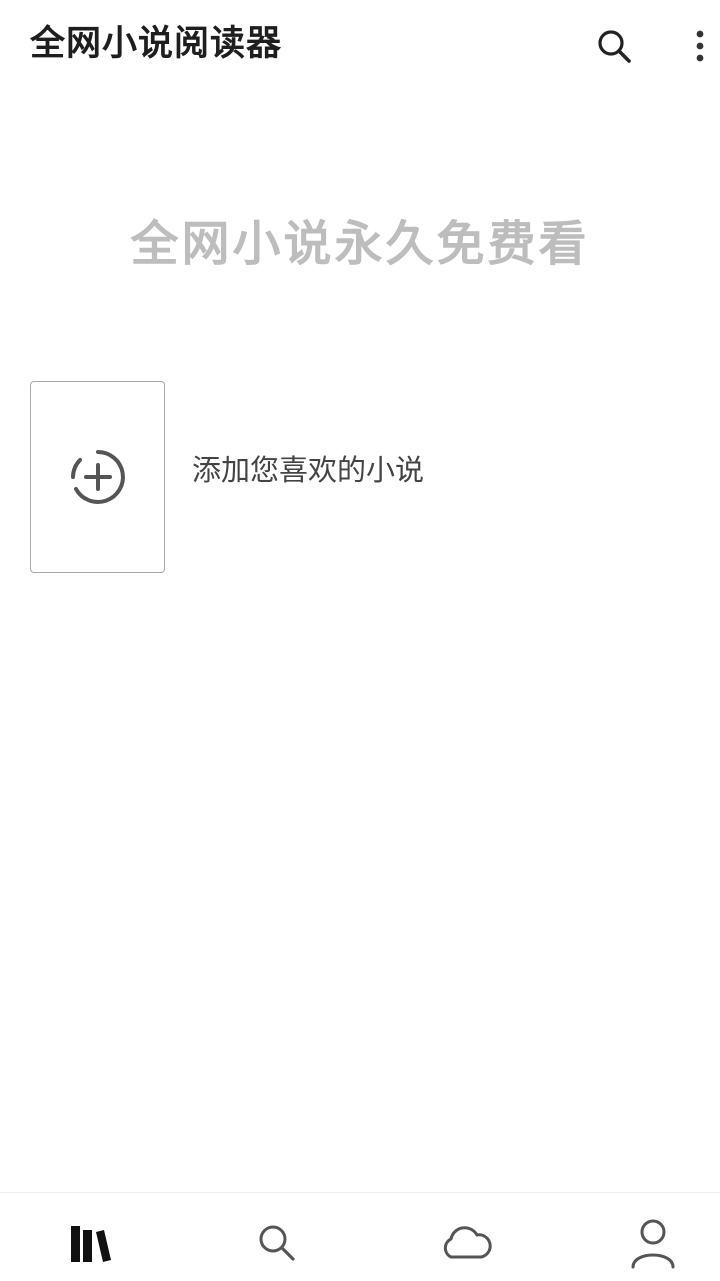 Image resolution: width=720 pixels, height=1281 pixels. What do you see at coordinates (156, 44) in the screenshot?
I see `app-title: 全网小说阅读器` at bounding box center [156, 44].